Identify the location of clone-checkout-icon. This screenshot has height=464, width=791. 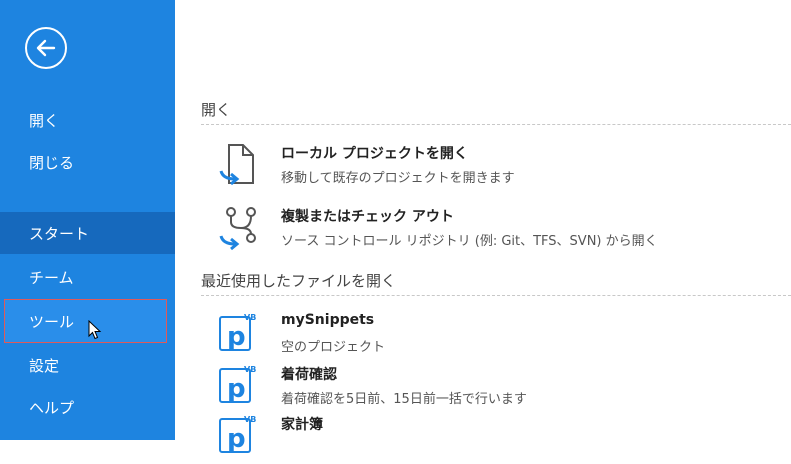
(237, 229).